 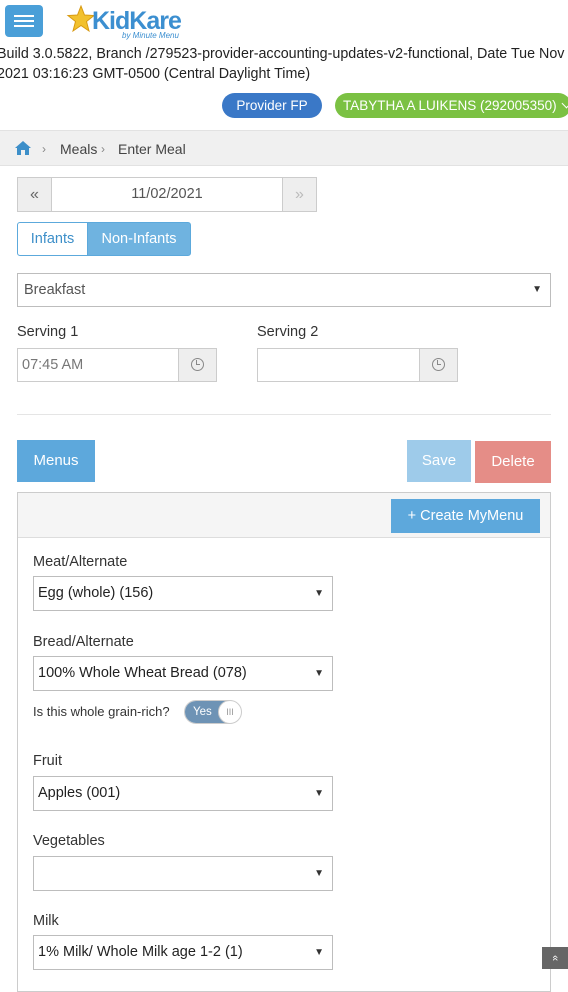 What do you see at coordinates (53, 365) in the screenshot?
I see `serving1-time-value: 07:45 AM` at bounding box center [53, 365].